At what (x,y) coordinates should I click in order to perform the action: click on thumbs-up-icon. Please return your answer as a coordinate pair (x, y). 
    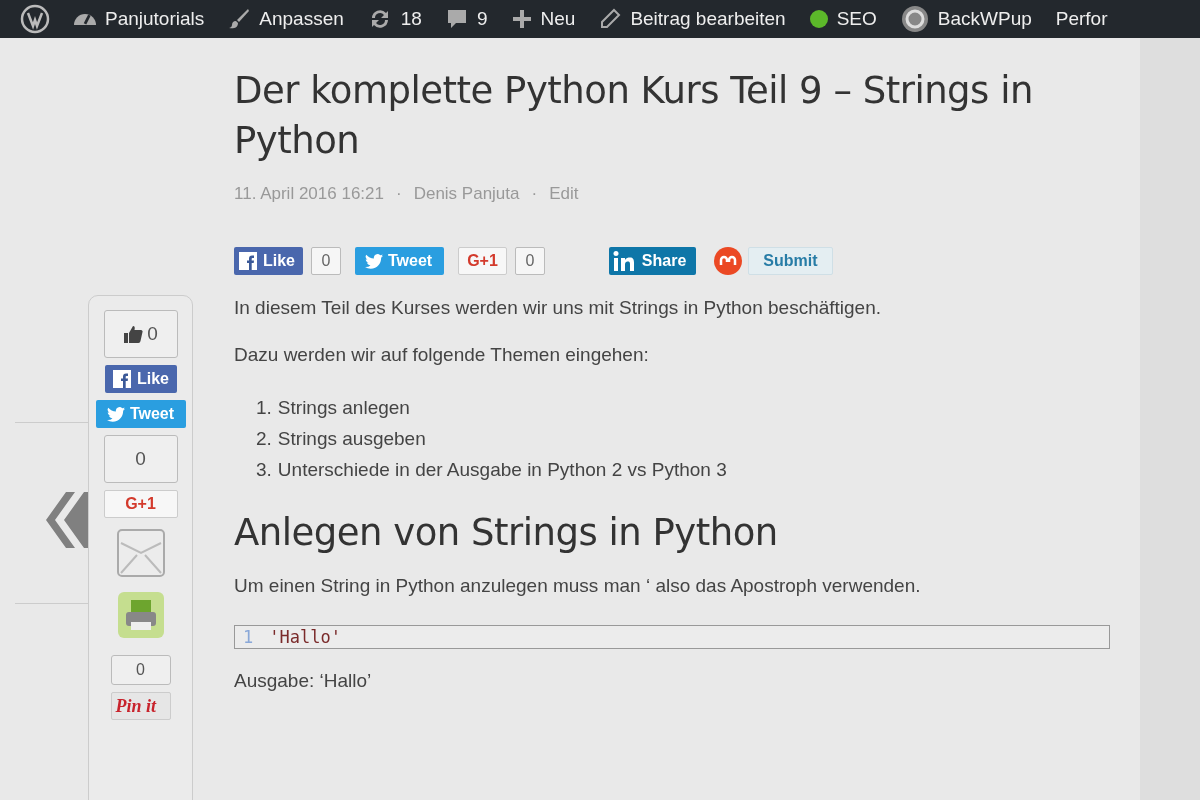
    Looking at the image, I should click on (133, 334).